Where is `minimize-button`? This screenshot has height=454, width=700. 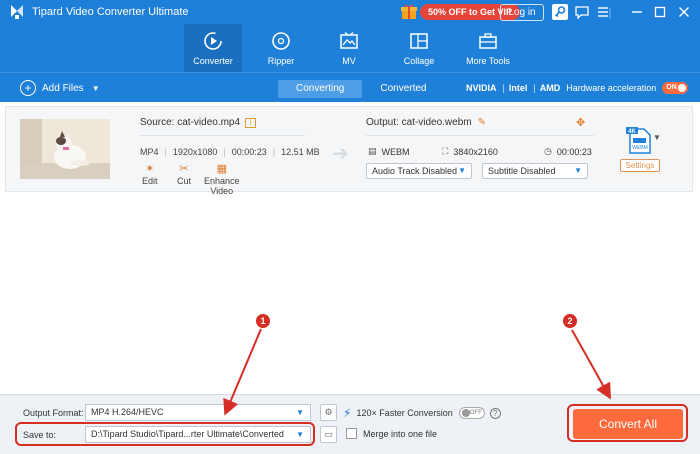
minimize-button is located at coordinates (637, 12).